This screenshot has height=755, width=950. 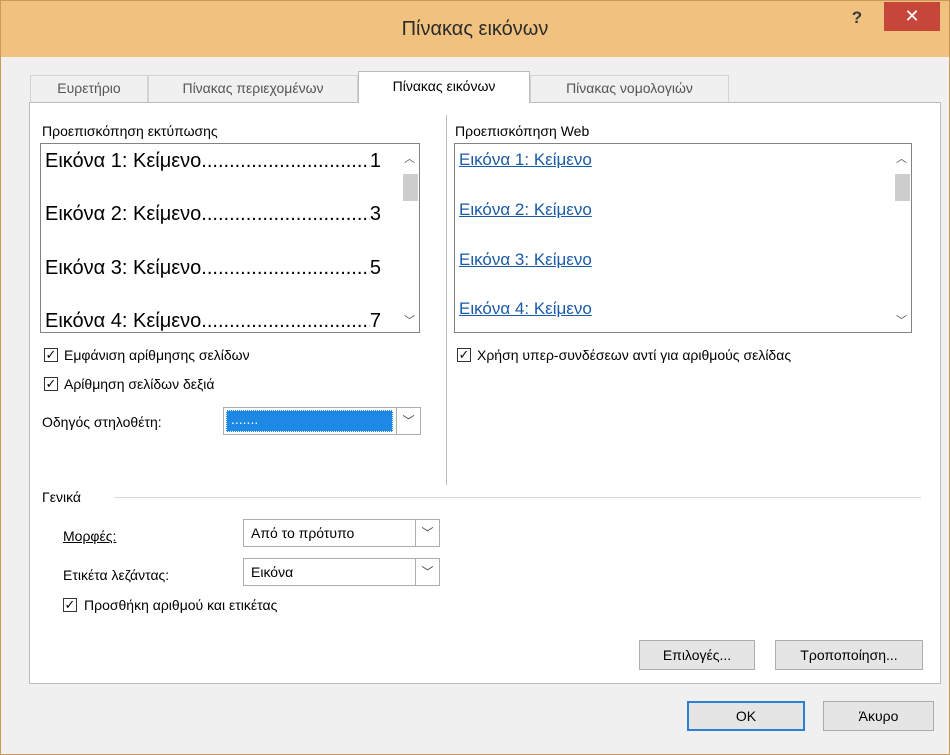 What do you see at coordinates (525, 210) in the screenshot?
I see `web-link: Εικόνα 2: Κείμενο` at bounding box center [525, 210].